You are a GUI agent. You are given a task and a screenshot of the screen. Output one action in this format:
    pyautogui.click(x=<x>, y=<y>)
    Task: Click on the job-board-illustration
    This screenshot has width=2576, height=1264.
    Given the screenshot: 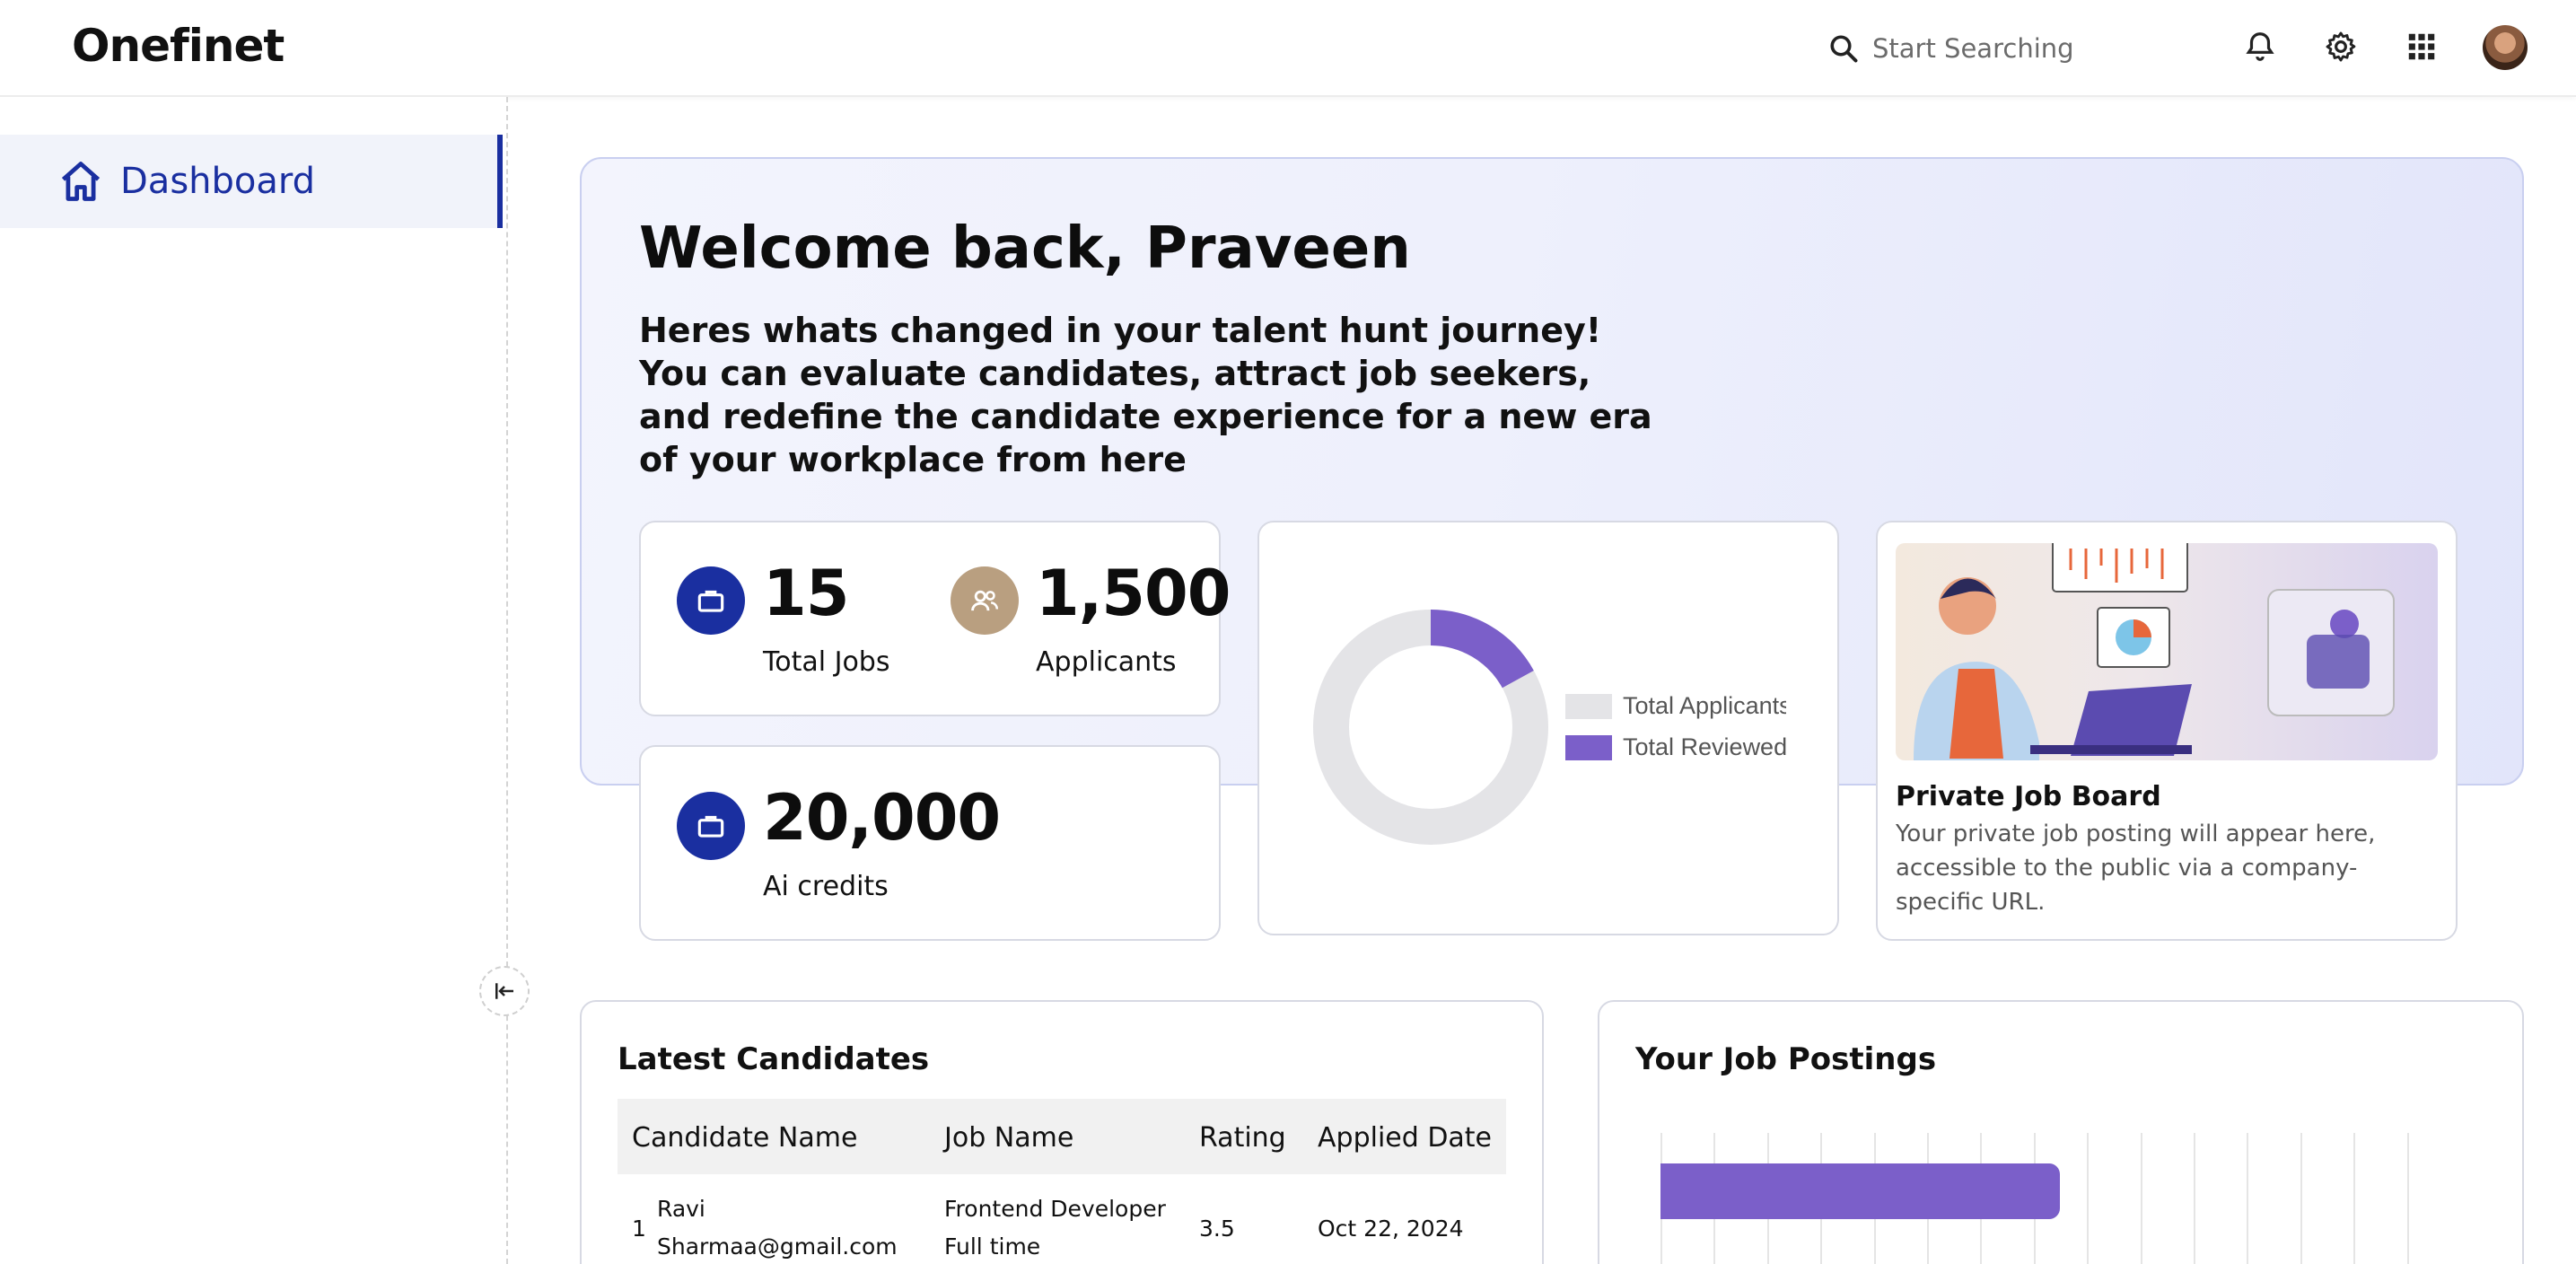 What is the action you would take?
    pyautogui.click(x=2167, y=651)
    